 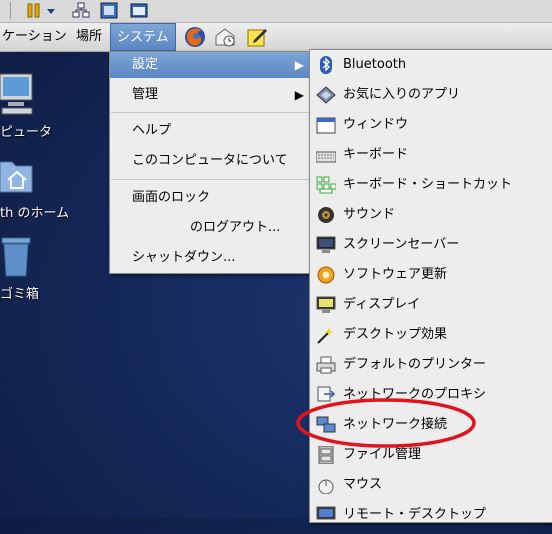 What do you see at coordinates (431, 125) in the screenshot?
I see `submenu-item-window: ウィンドウ` at bounding box center [431, 125].